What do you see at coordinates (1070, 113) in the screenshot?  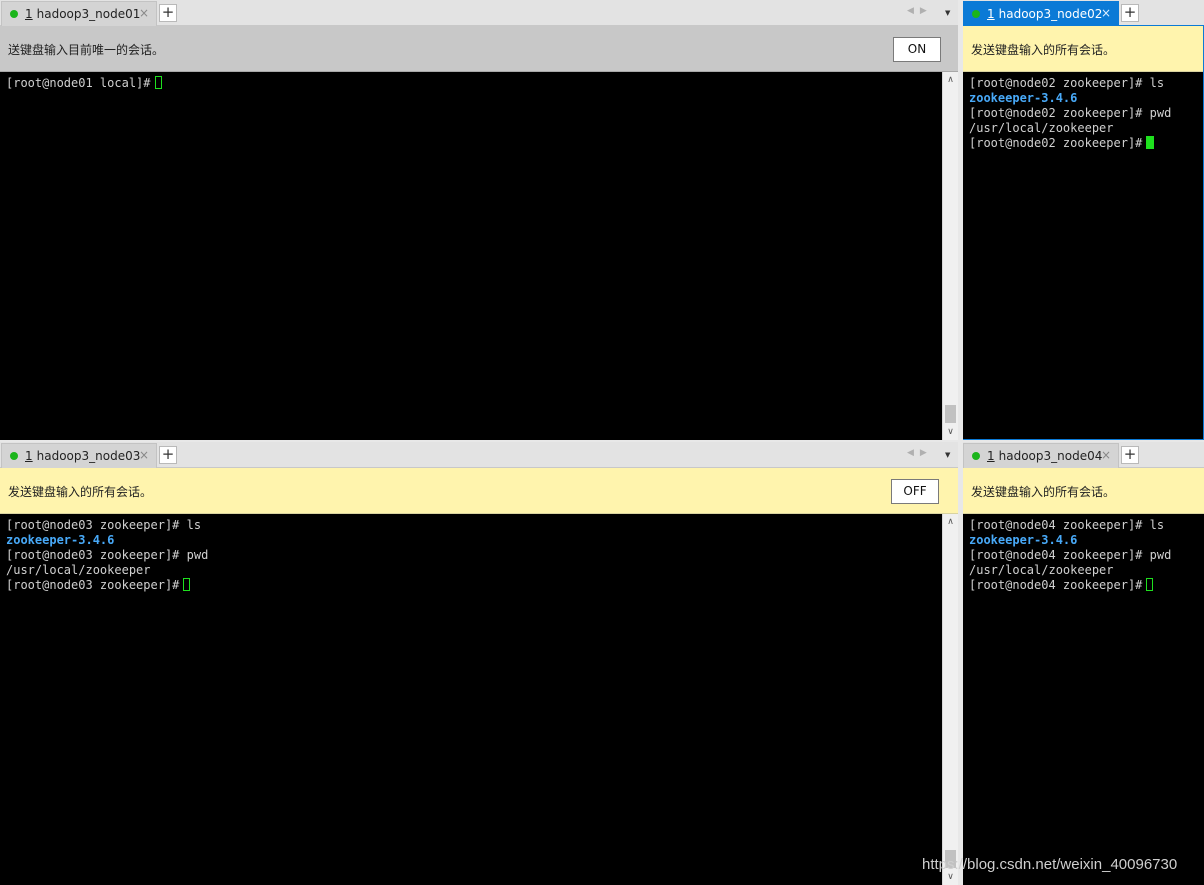 I see `terminal-line: [root@node02 zookeeper]# pwd` at bounding box center [1070, 113].